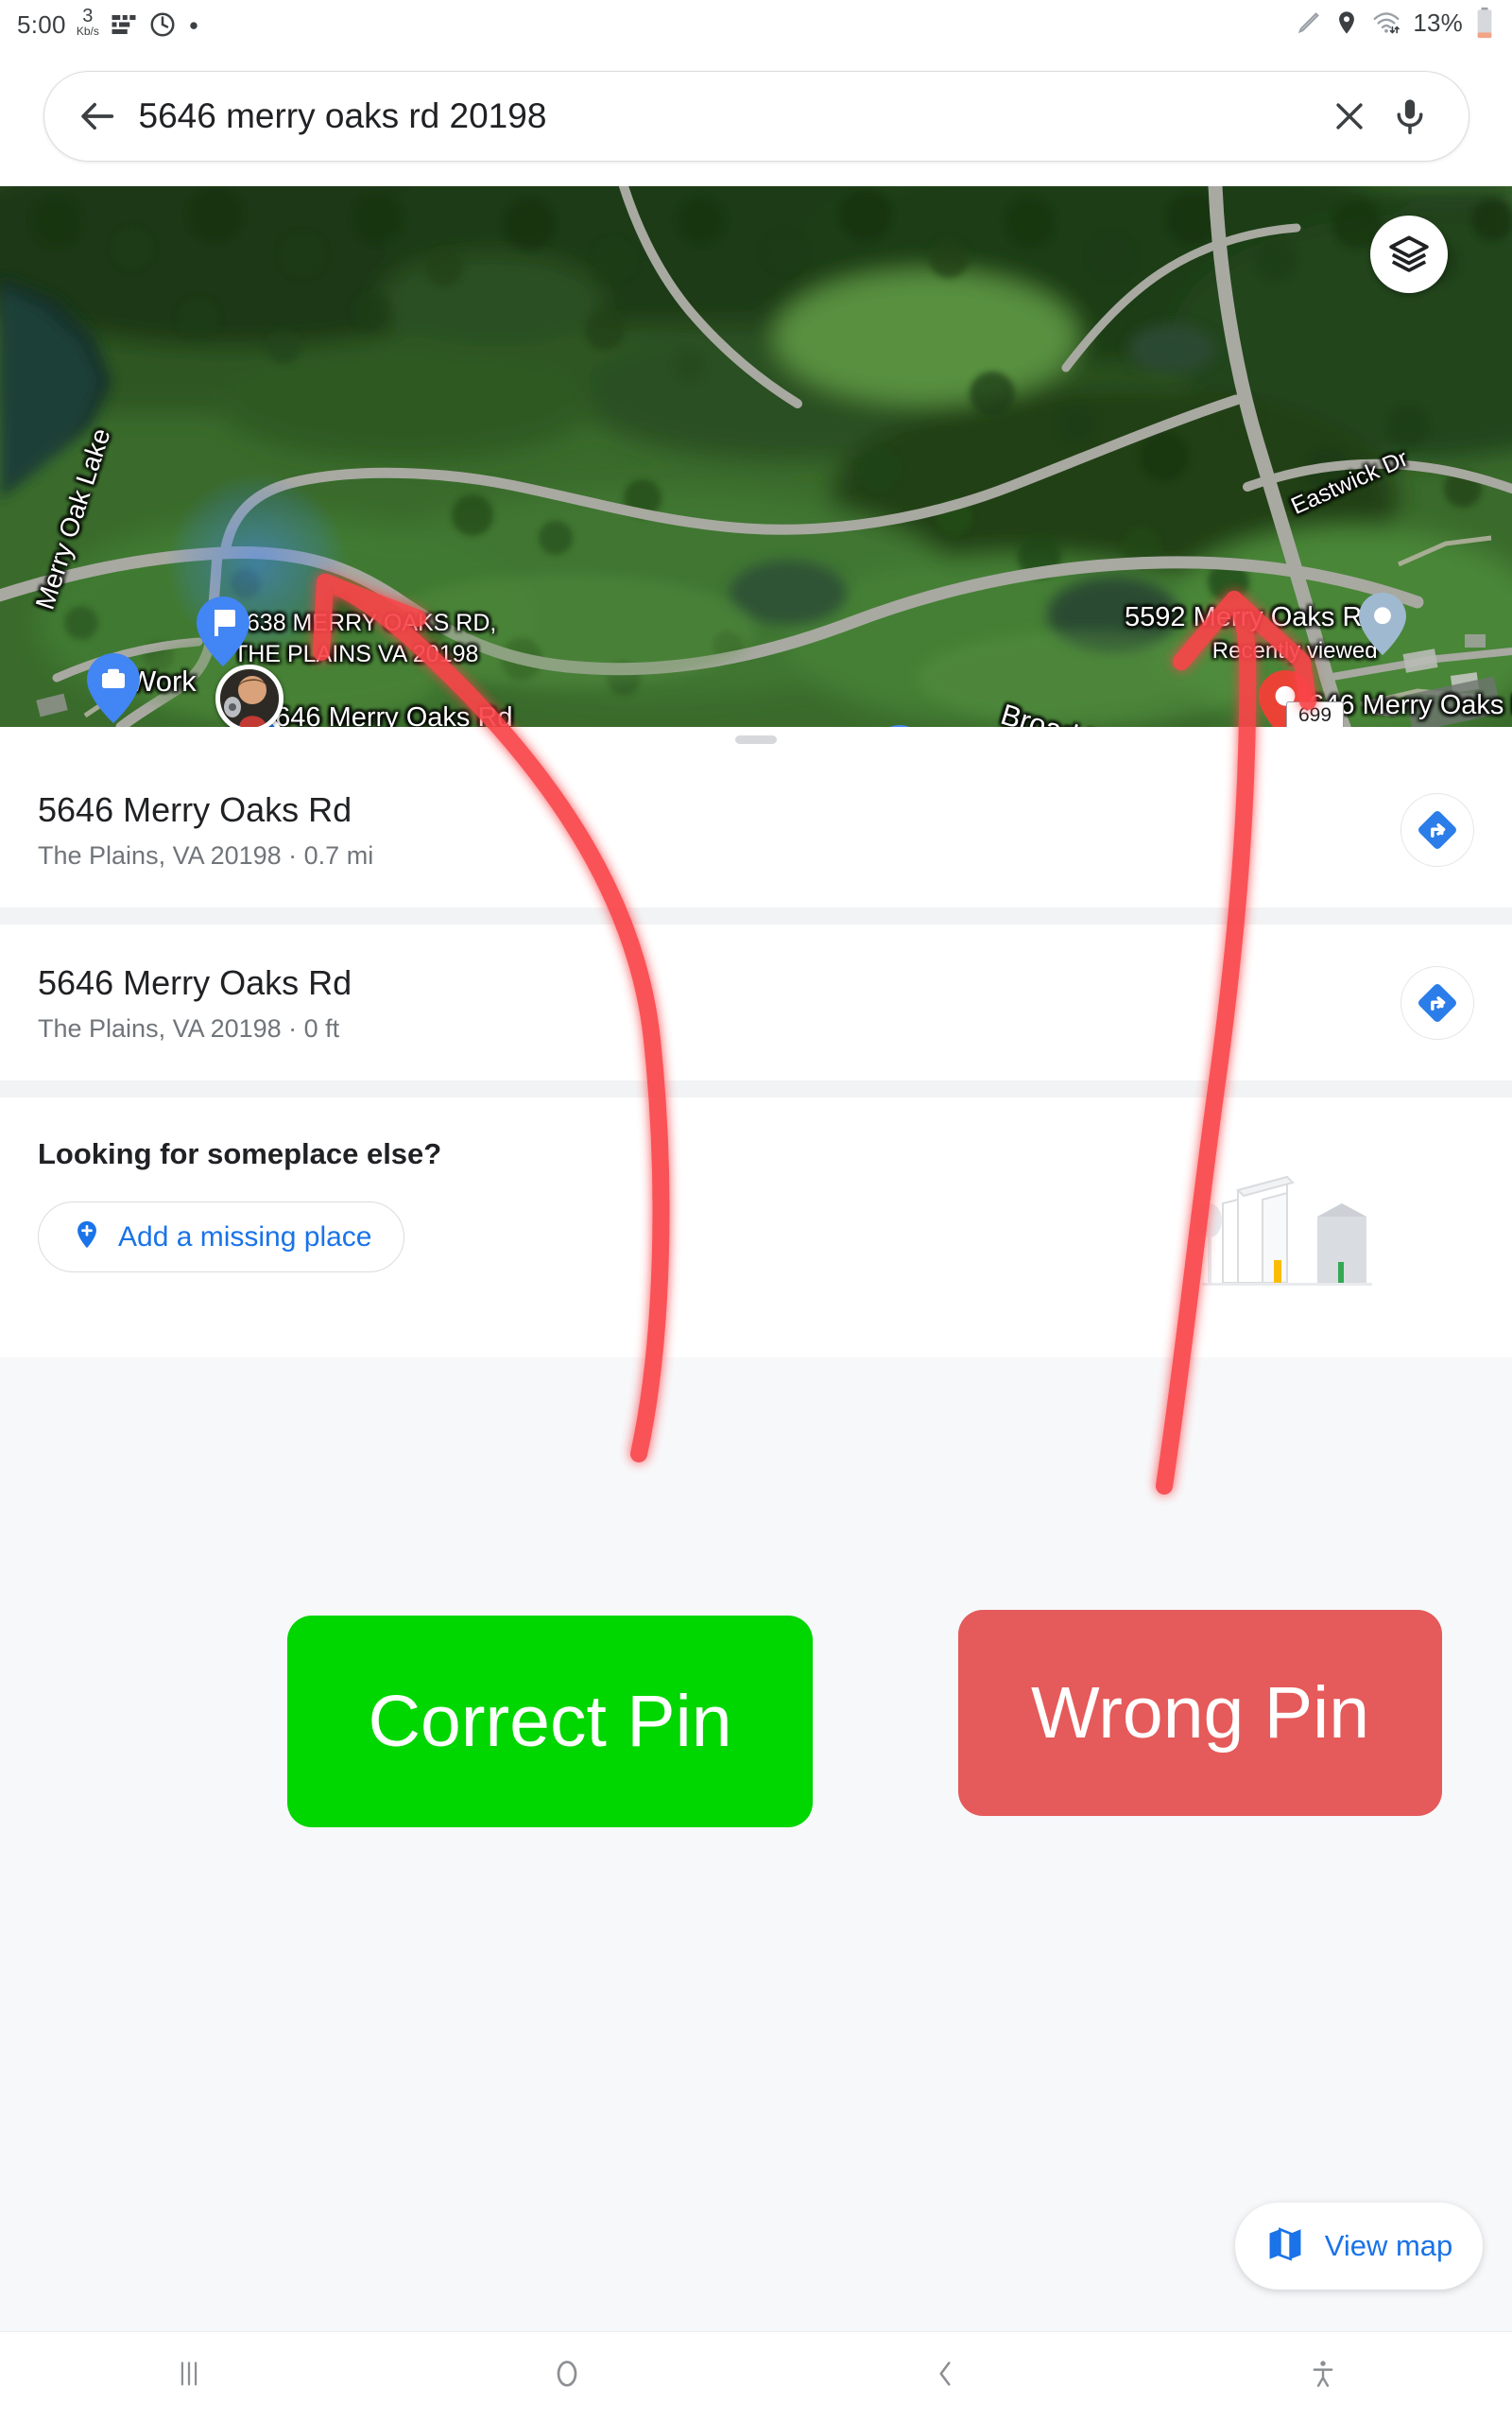 This screenshot has height=2420, width=1512. What do you see at coordinates (240, 1153) in the screenshot?
I see `missing-place-title: Looking for someplace else?` at bounding box center [240, 1153].